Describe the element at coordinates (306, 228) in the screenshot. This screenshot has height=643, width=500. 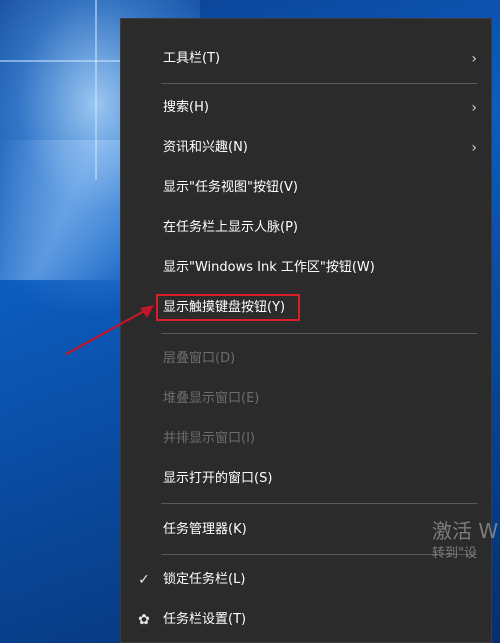
I see `menu-item-show-people: 在任务栏上显示人脉(P)` at that location.